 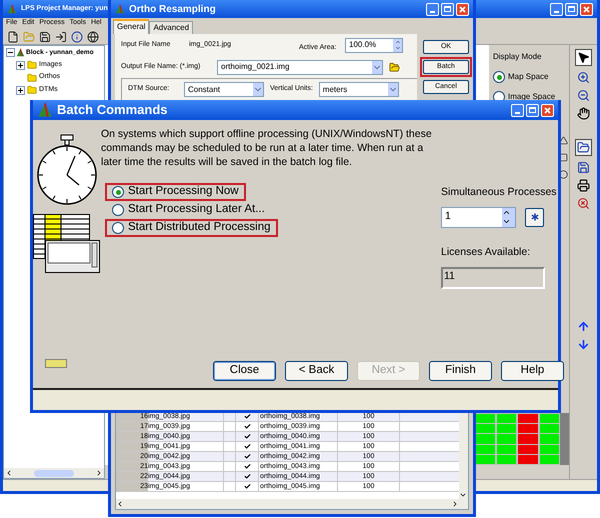 I want to click on pointer-icon, so click(x=583, y=57).